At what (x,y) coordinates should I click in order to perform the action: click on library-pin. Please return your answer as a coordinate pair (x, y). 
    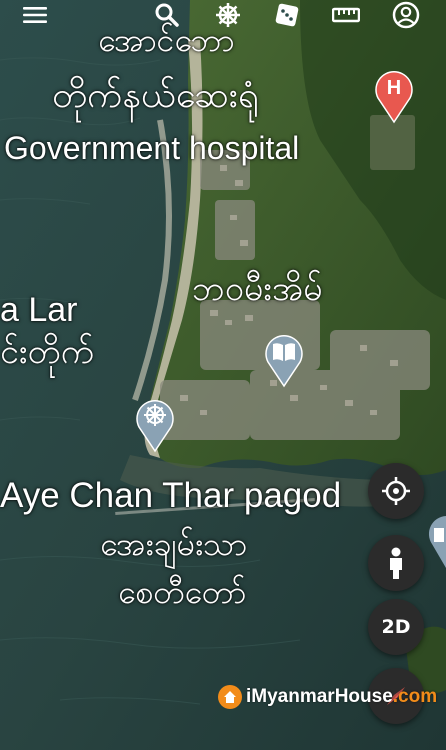
    Looking at the image, I should click on (284, 361).